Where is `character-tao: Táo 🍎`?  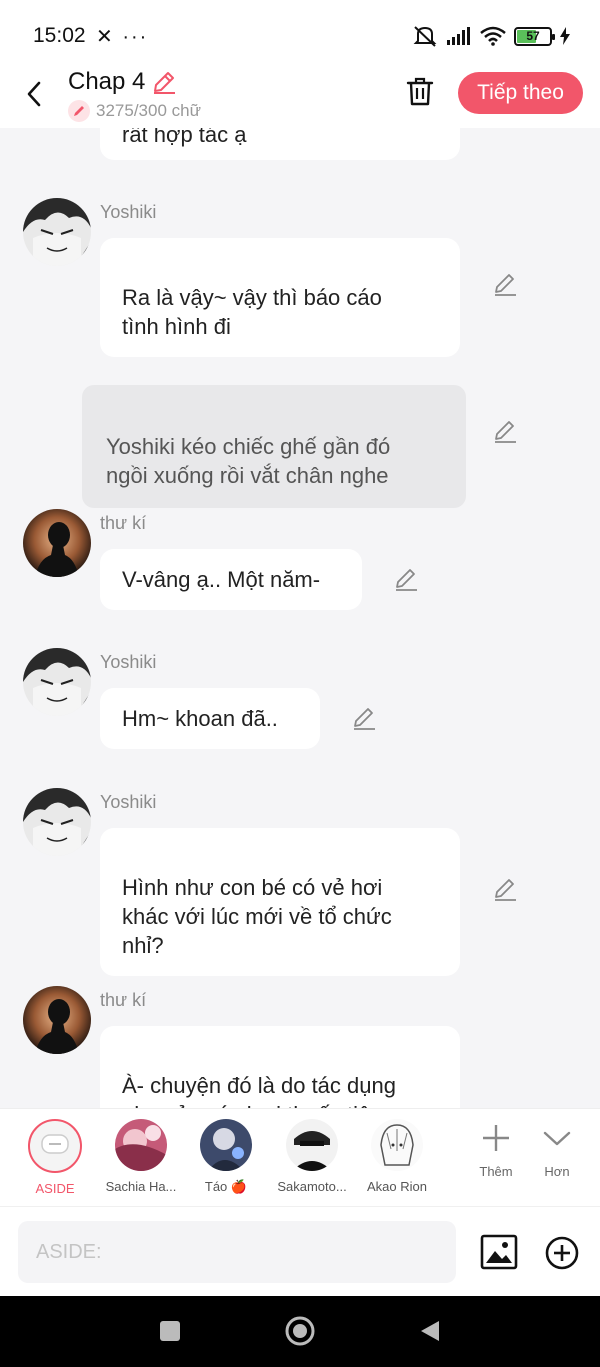
character-tao: Táo 🍎 is located at coordinates (226, 1157).